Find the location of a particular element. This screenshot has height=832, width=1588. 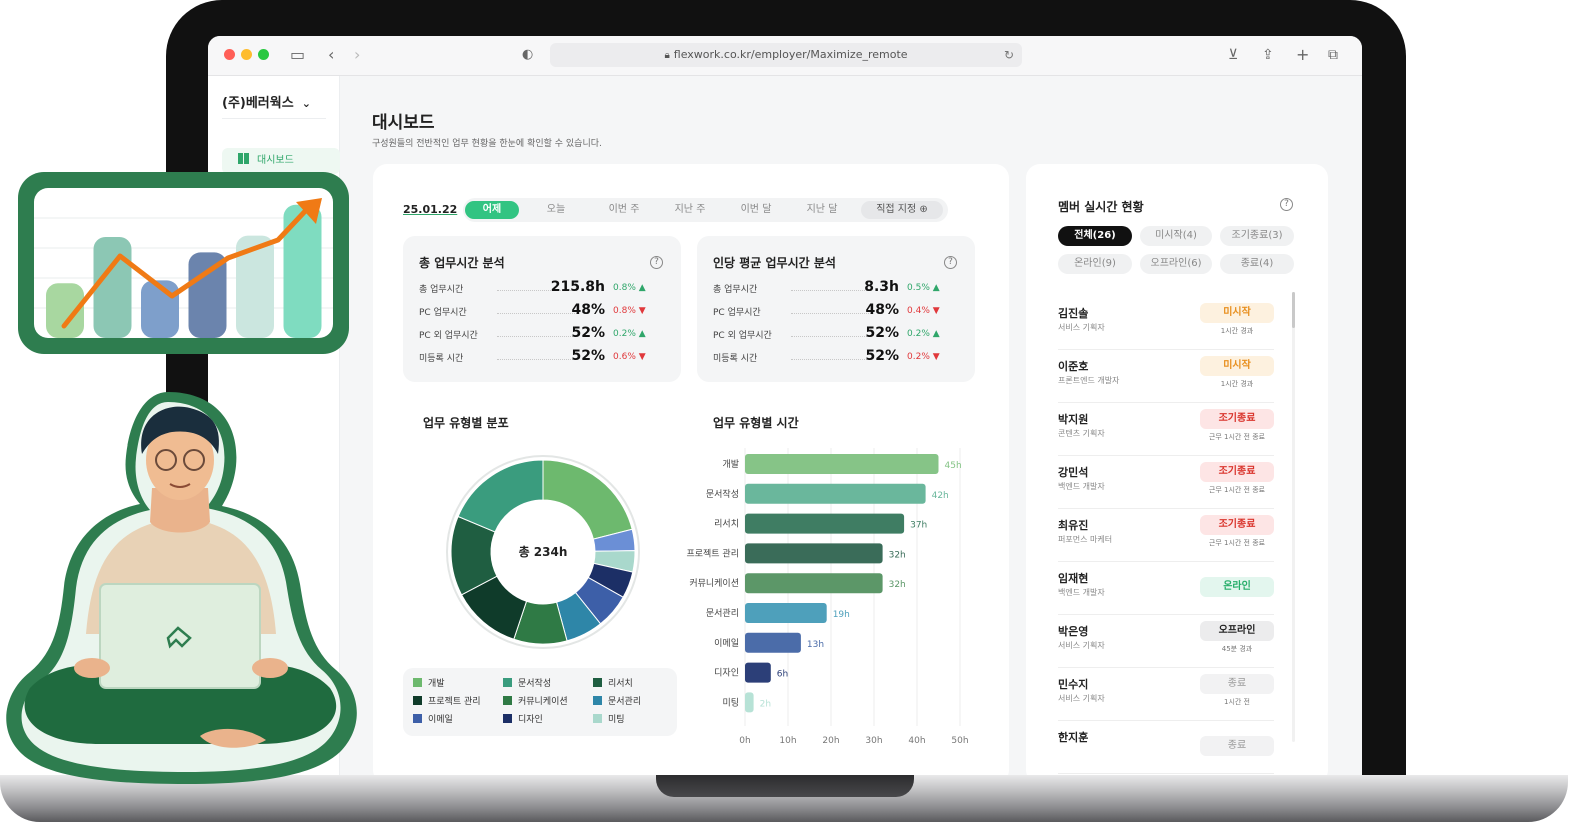

bar-value-label: 19h is located at coordinates (841, 615).